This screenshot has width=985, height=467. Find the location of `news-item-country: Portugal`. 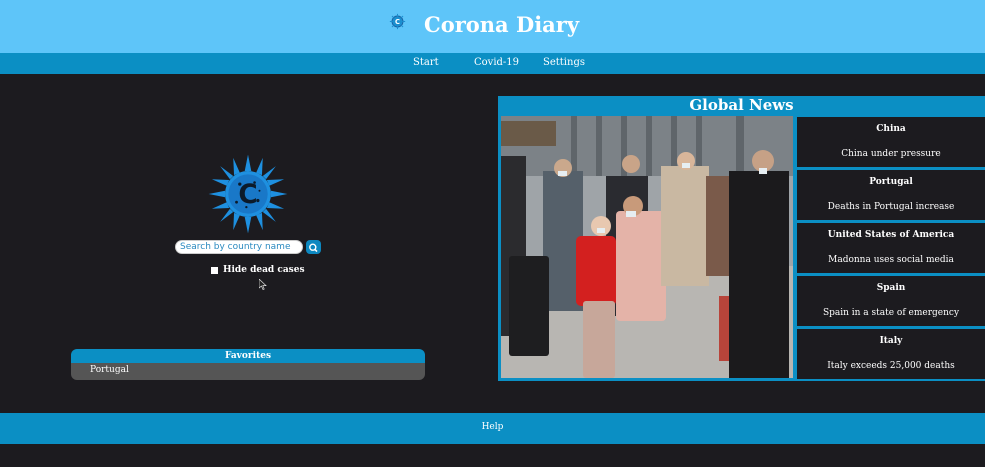

news-item-country: Portugal is located at coordinates (891, 182).